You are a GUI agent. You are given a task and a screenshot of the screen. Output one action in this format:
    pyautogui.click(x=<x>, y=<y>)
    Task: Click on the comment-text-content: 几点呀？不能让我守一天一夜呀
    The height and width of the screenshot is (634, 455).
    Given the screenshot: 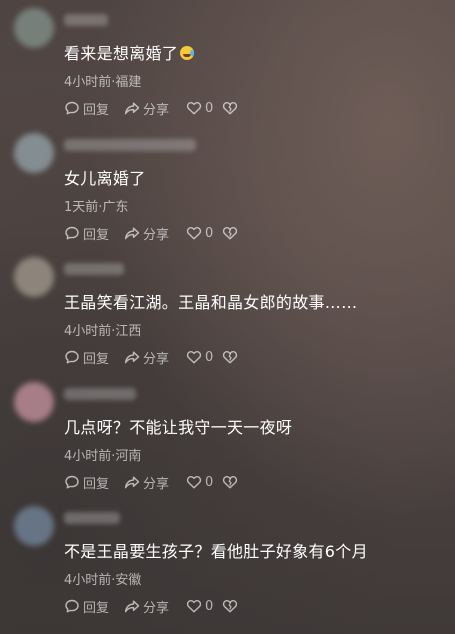 What is the action you would take?
    pyautogui.click(x=178, y=427)
    